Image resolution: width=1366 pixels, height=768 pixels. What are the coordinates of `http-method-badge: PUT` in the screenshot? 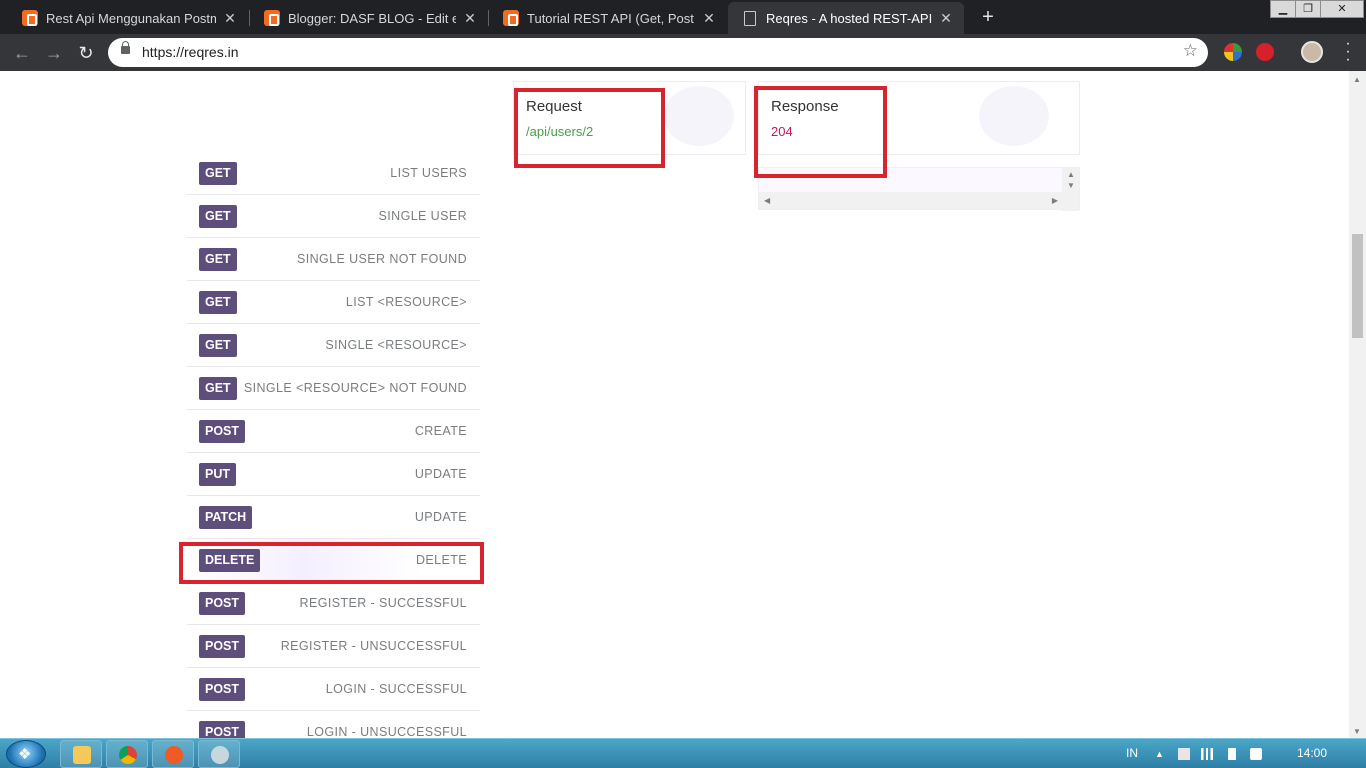 It's located at (217, 474).